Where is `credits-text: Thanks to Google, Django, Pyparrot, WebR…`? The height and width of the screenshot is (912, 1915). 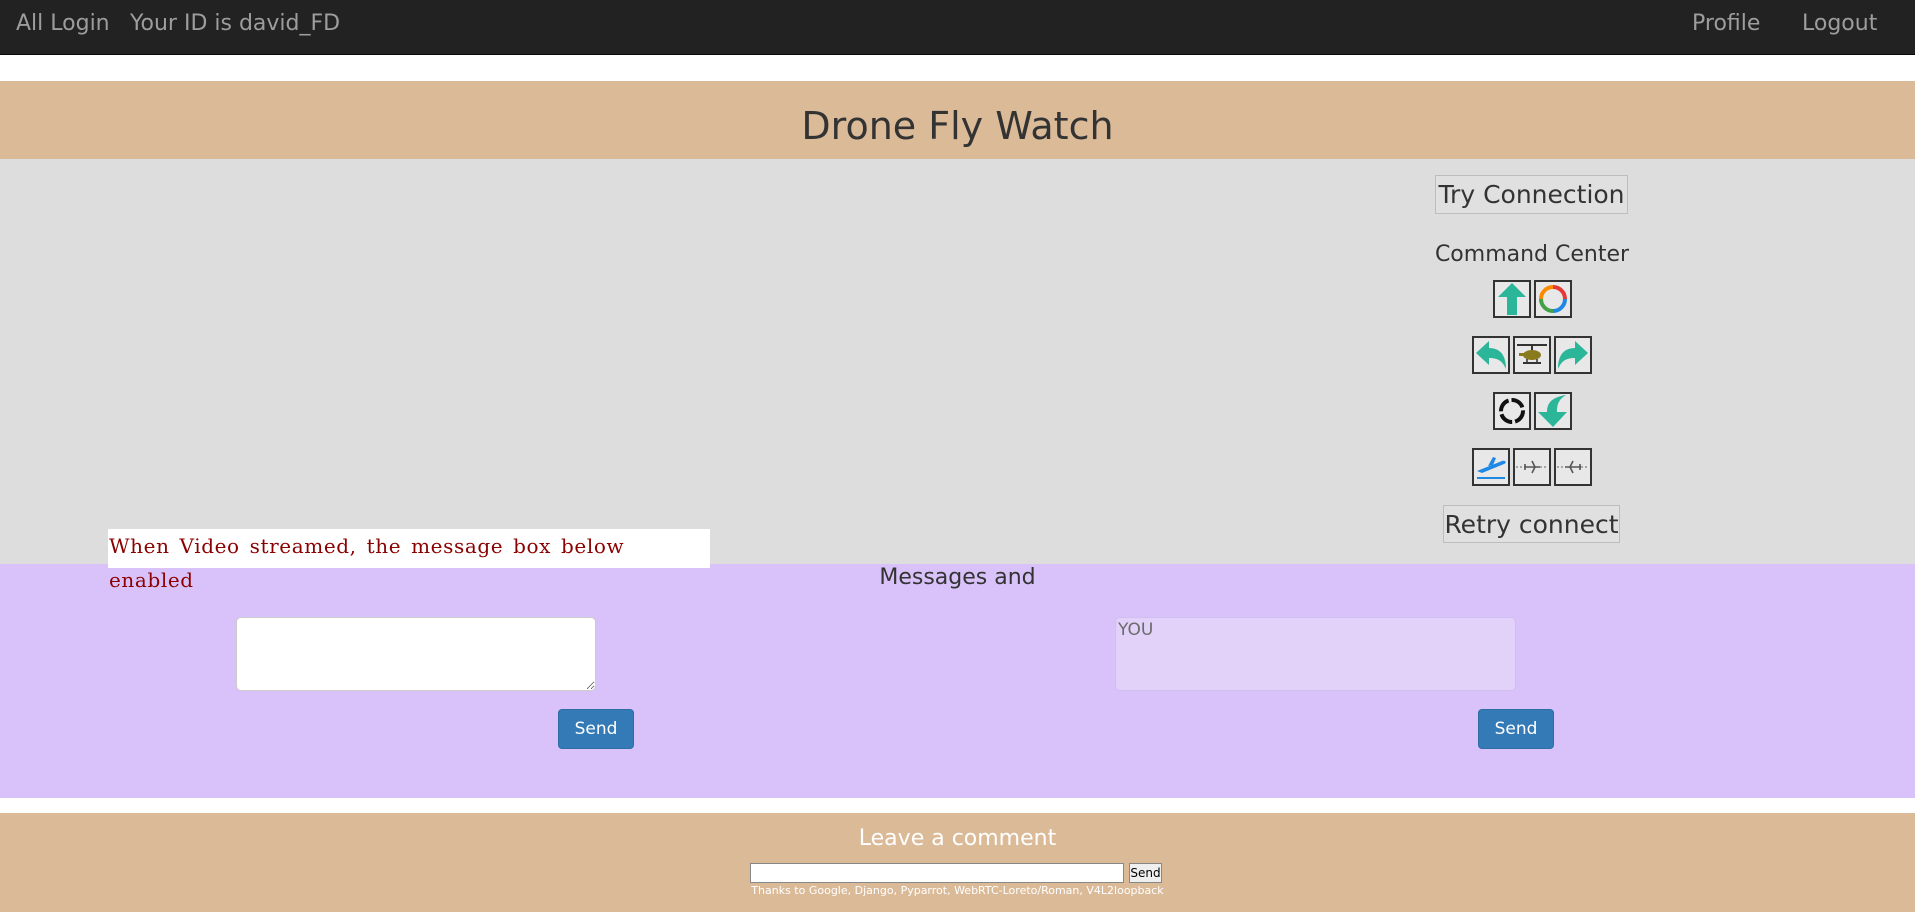 credits-text: Thanks to Google, Django, Pyparrot, WebR… is located at coordinates (957, 890).